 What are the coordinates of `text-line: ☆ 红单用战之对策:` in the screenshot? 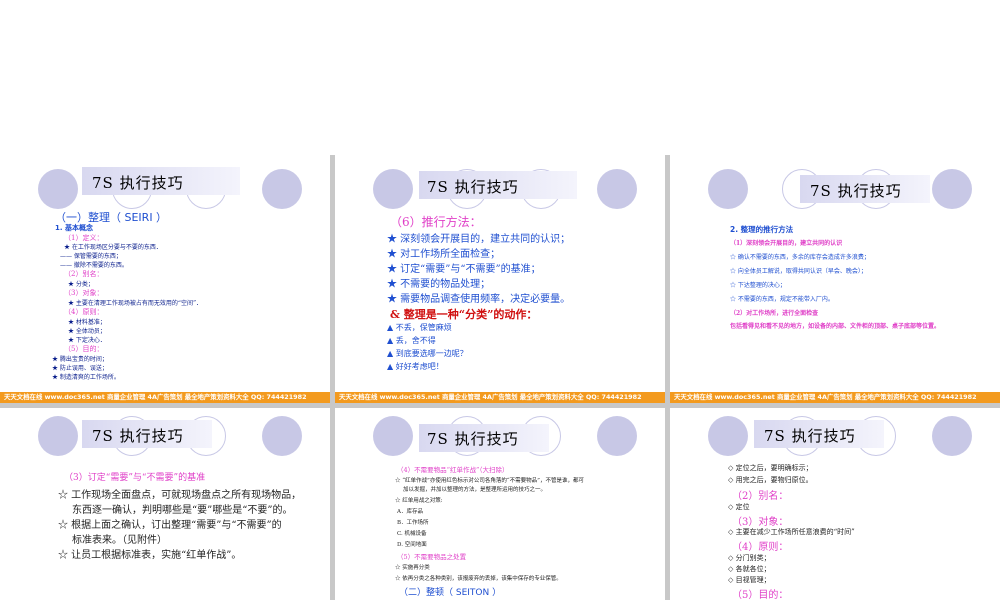 It's located at (419, 501).